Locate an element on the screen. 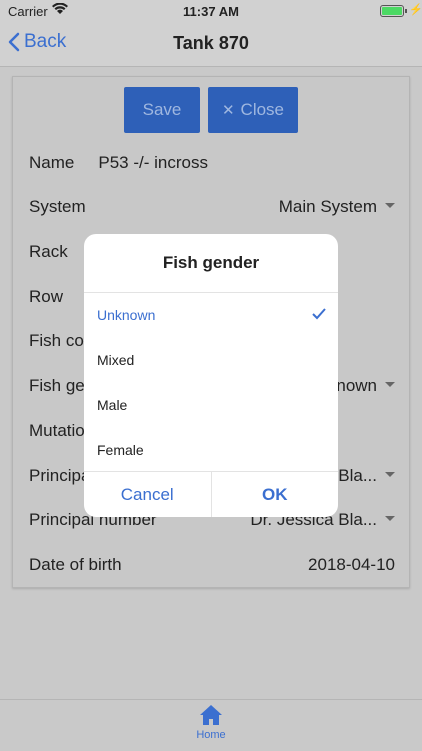 This screenshot has height=751, width=422. dialog-actions: Cancel OK is located at coordinates (211, 494).